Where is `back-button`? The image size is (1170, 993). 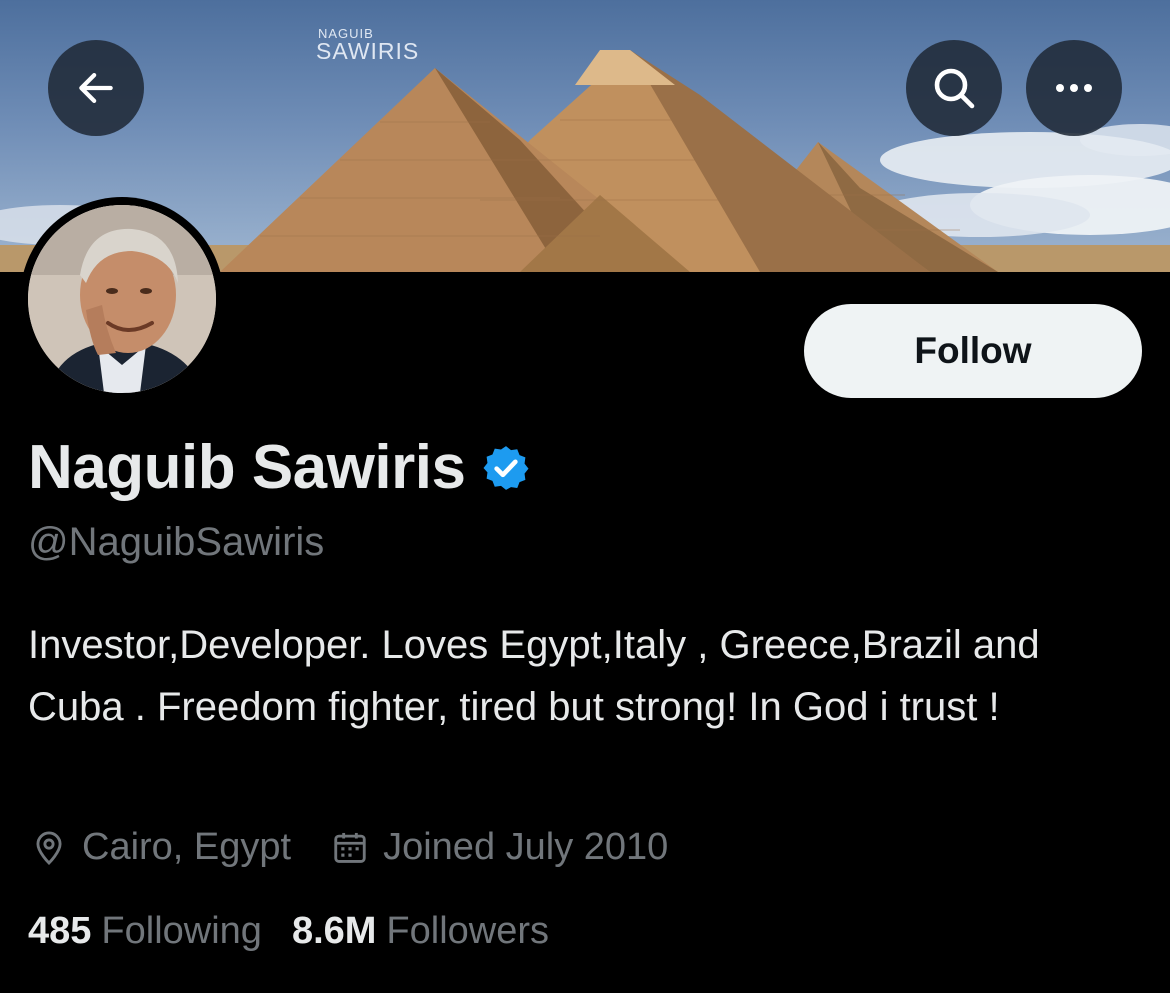
back-button is located at coordinates (96, 88).